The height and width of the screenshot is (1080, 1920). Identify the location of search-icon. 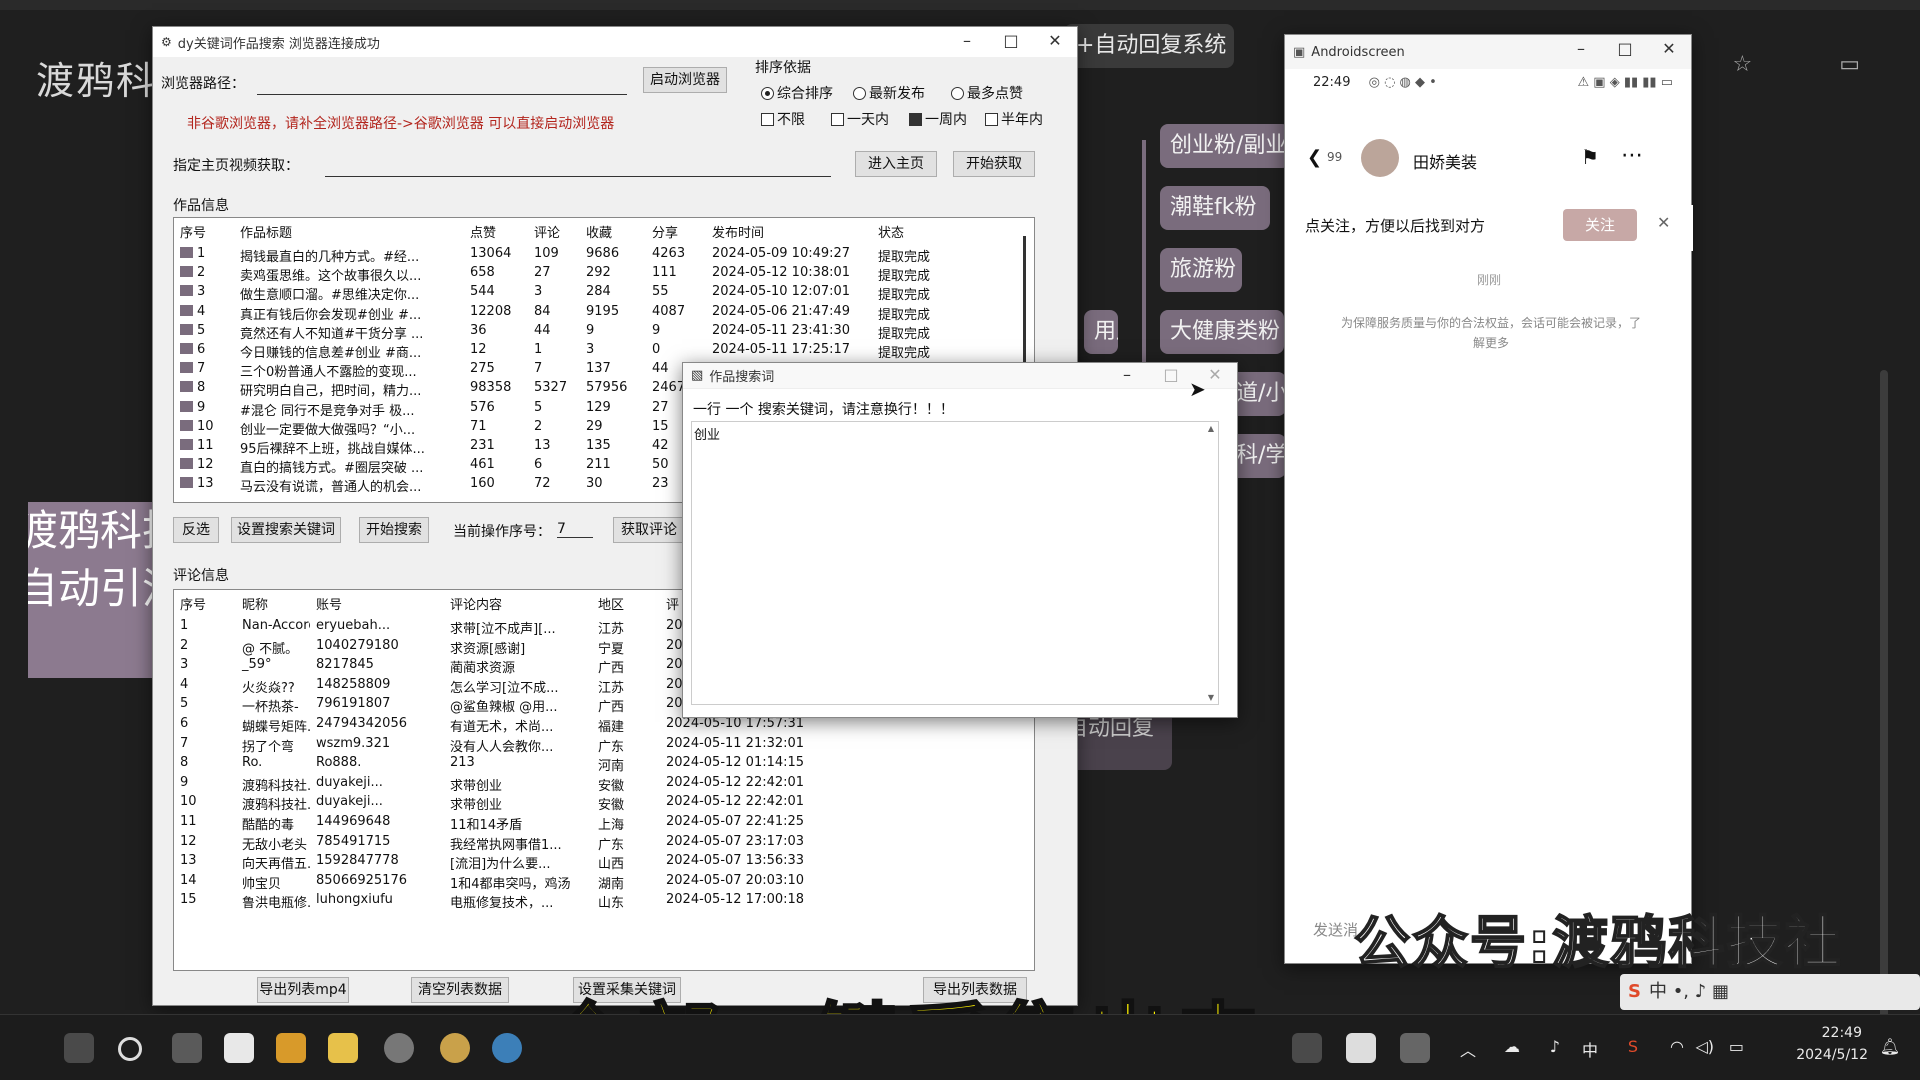
(130, 1049).